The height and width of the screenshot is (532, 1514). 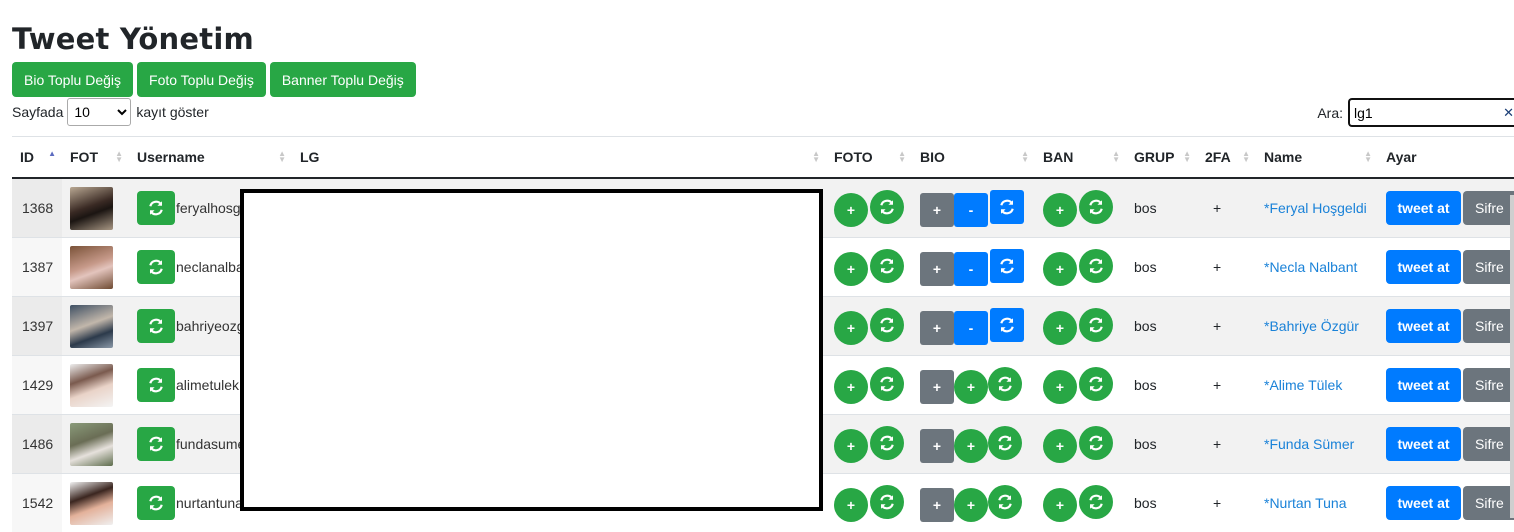 What do you see at coordinates (973, 158) in the screenshot?
I see `header-bio: BIO▲▼` at bounding box center [973, 158].